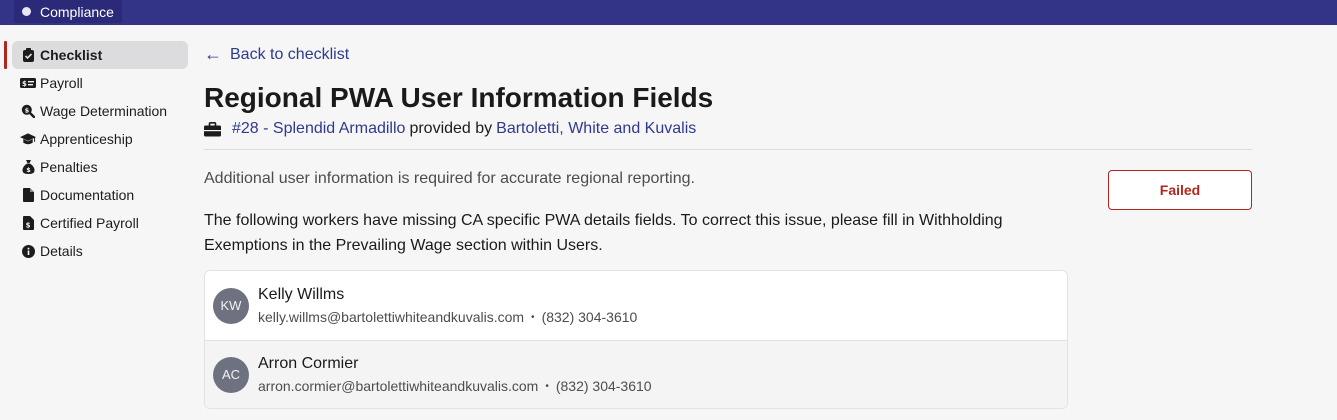 Image resolution: width=1337 pixels, height=420 pixels. What do you see at coordinates (86, 139) in the screenshot?
I see `sidebar-item-label: Apprenticeship` at bounding box center [86, 139].